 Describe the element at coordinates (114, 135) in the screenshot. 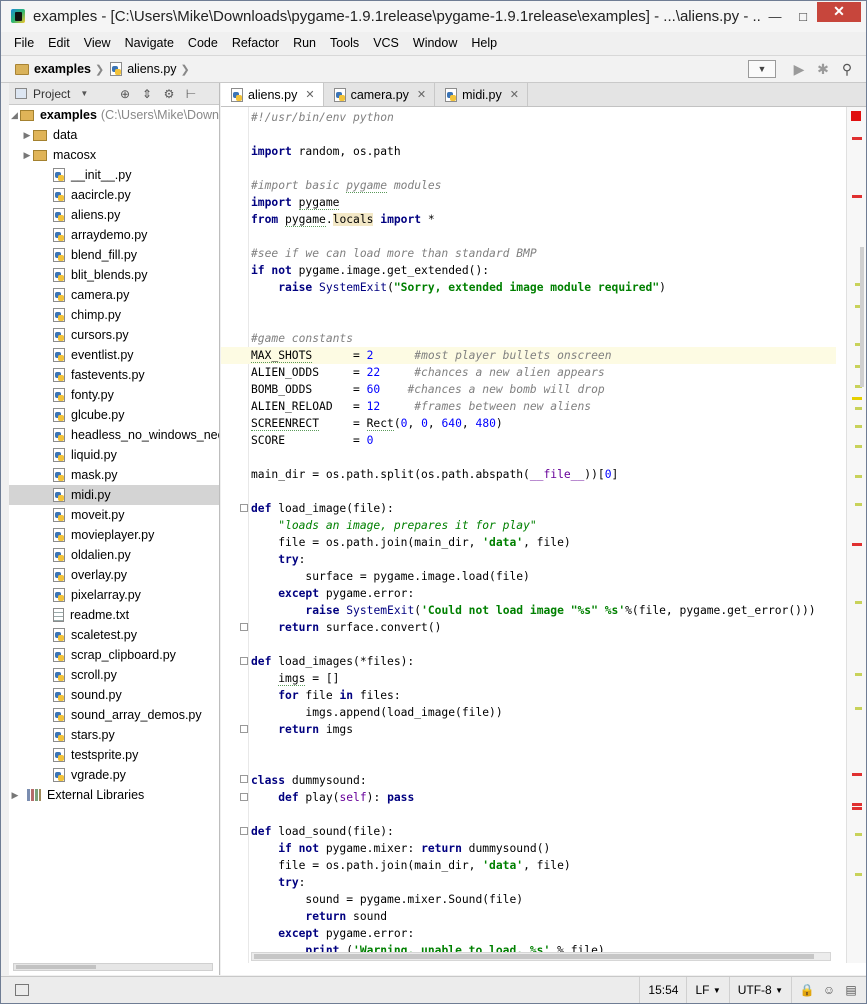

I see `tree-folder: ▶ data` at that location.